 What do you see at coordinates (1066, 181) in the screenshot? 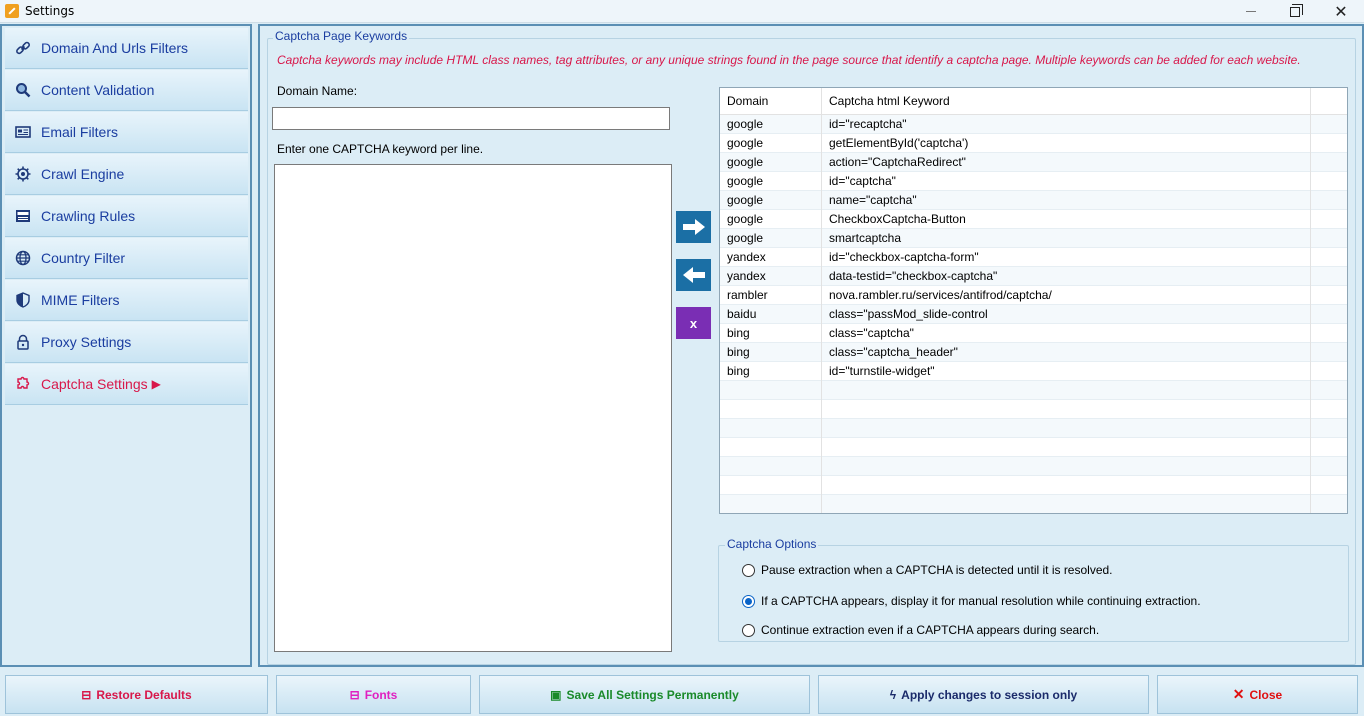
I see `keyword-cell: id="captcha"` at bounding box center [1066, 181].